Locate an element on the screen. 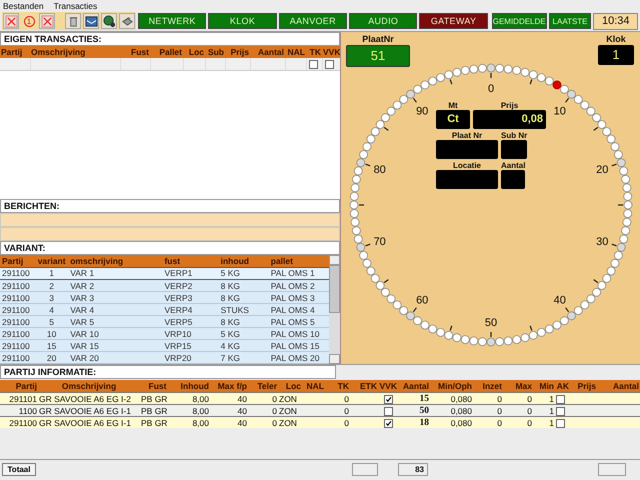  dial-label: 90 is located at coordinates (422, 111).